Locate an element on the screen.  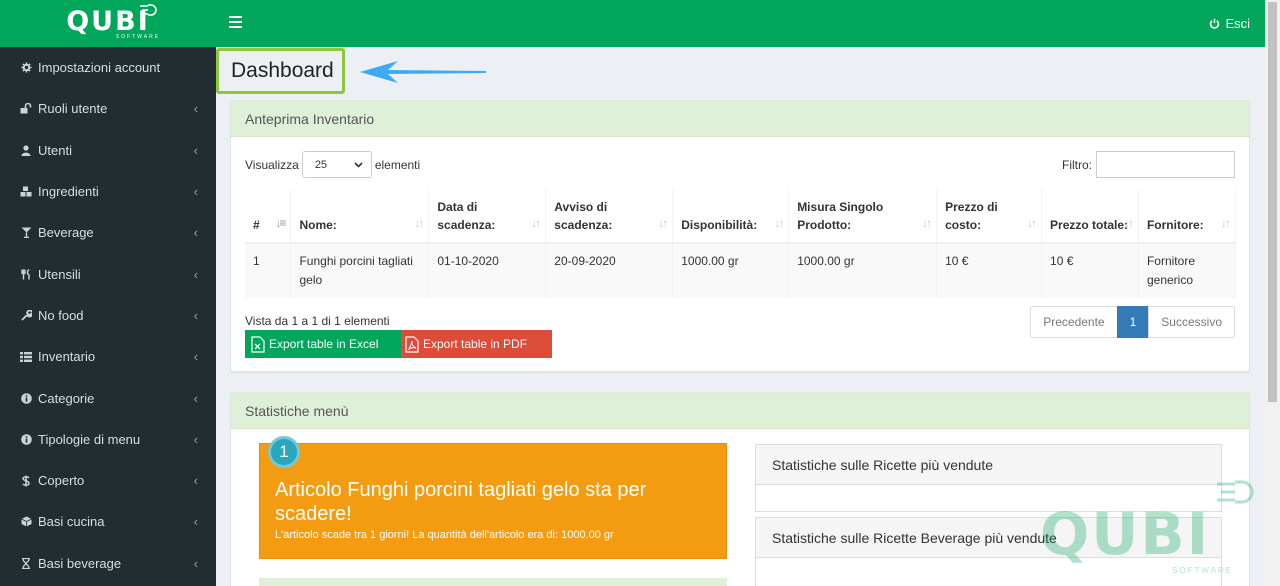
sidebar-item-basi-cucina: Basi cucina ‹ is located at coordinates (108, 521).